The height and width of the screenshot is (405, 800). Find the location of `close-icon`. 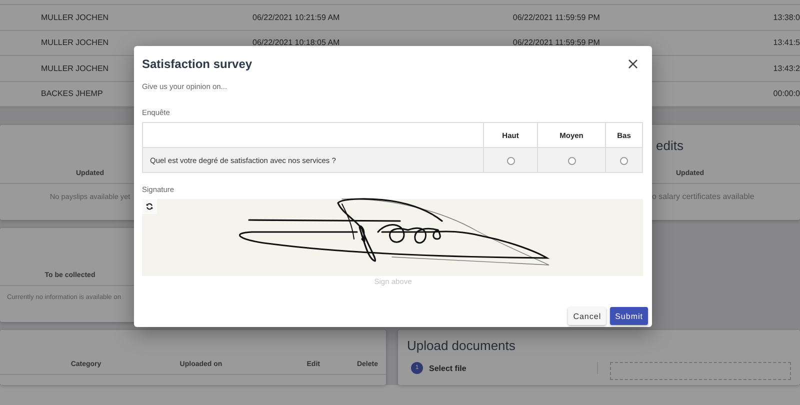

close-icon is located at coordinates (633, 64).